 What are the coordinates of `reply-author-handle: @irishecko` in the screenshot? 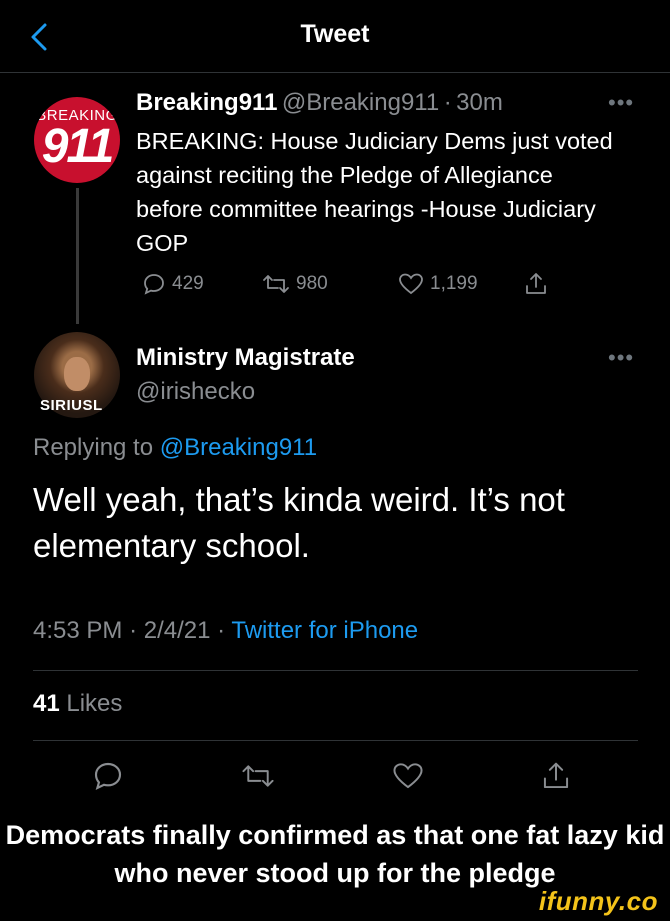 It's located at (195, 392).